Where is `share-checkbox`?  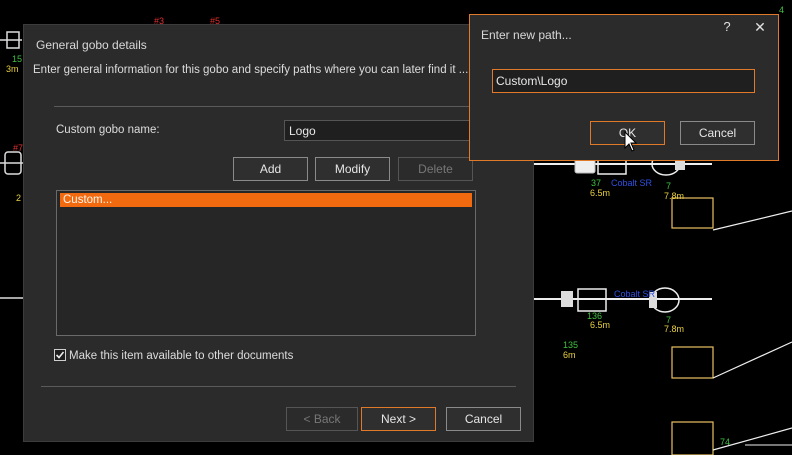 share-checkbox is located at coordinates (60, 355).